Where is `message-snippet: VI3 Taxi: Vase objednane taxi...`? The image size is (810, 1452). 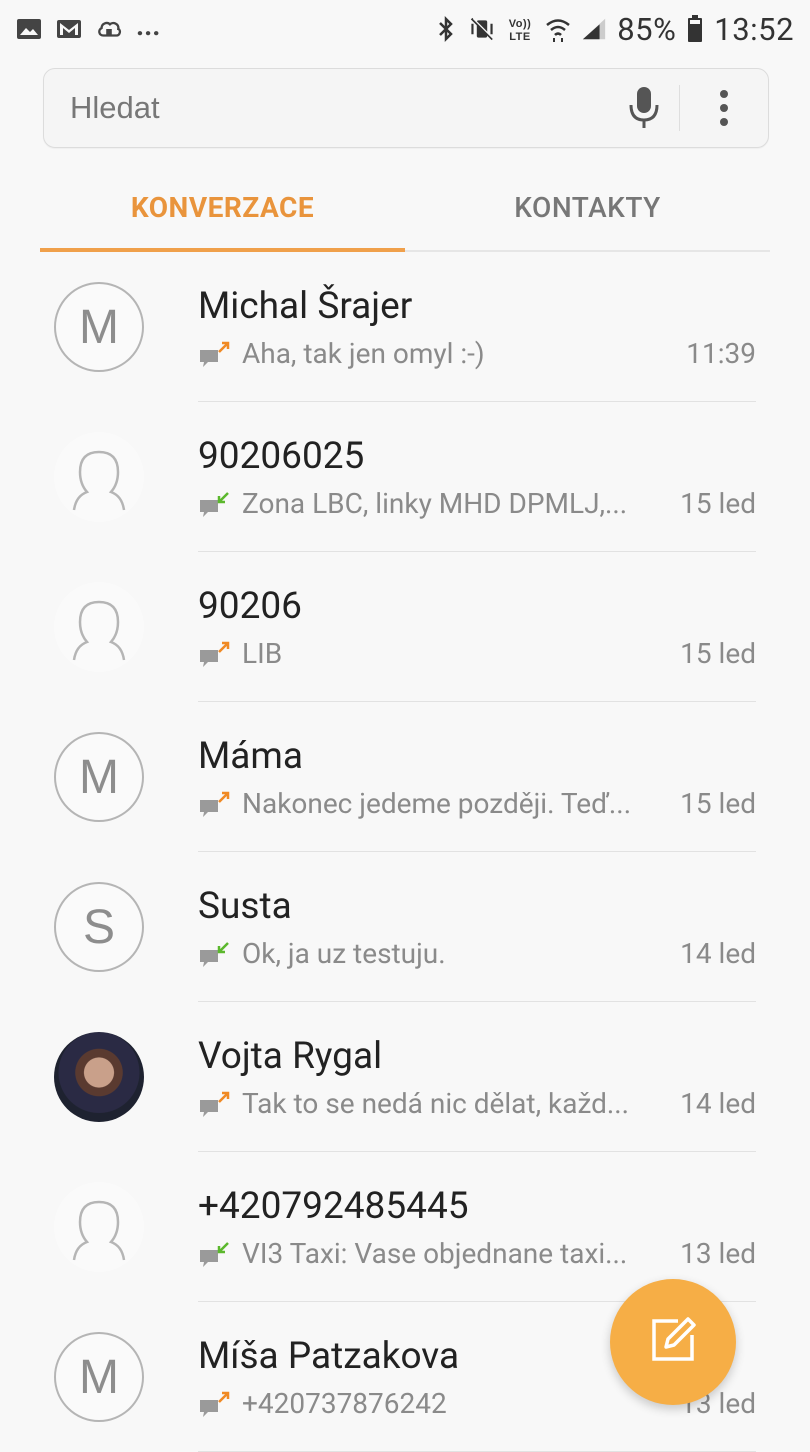 message-snippet: VI3 Taxi: Vase objednane taxi... is located at coordinates (435, 1253).